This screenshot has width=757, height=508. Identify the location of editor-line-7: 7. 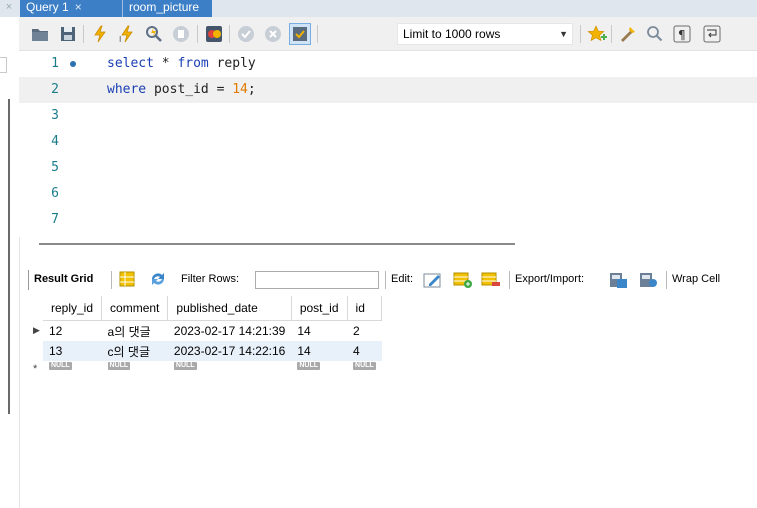
(388, 220).